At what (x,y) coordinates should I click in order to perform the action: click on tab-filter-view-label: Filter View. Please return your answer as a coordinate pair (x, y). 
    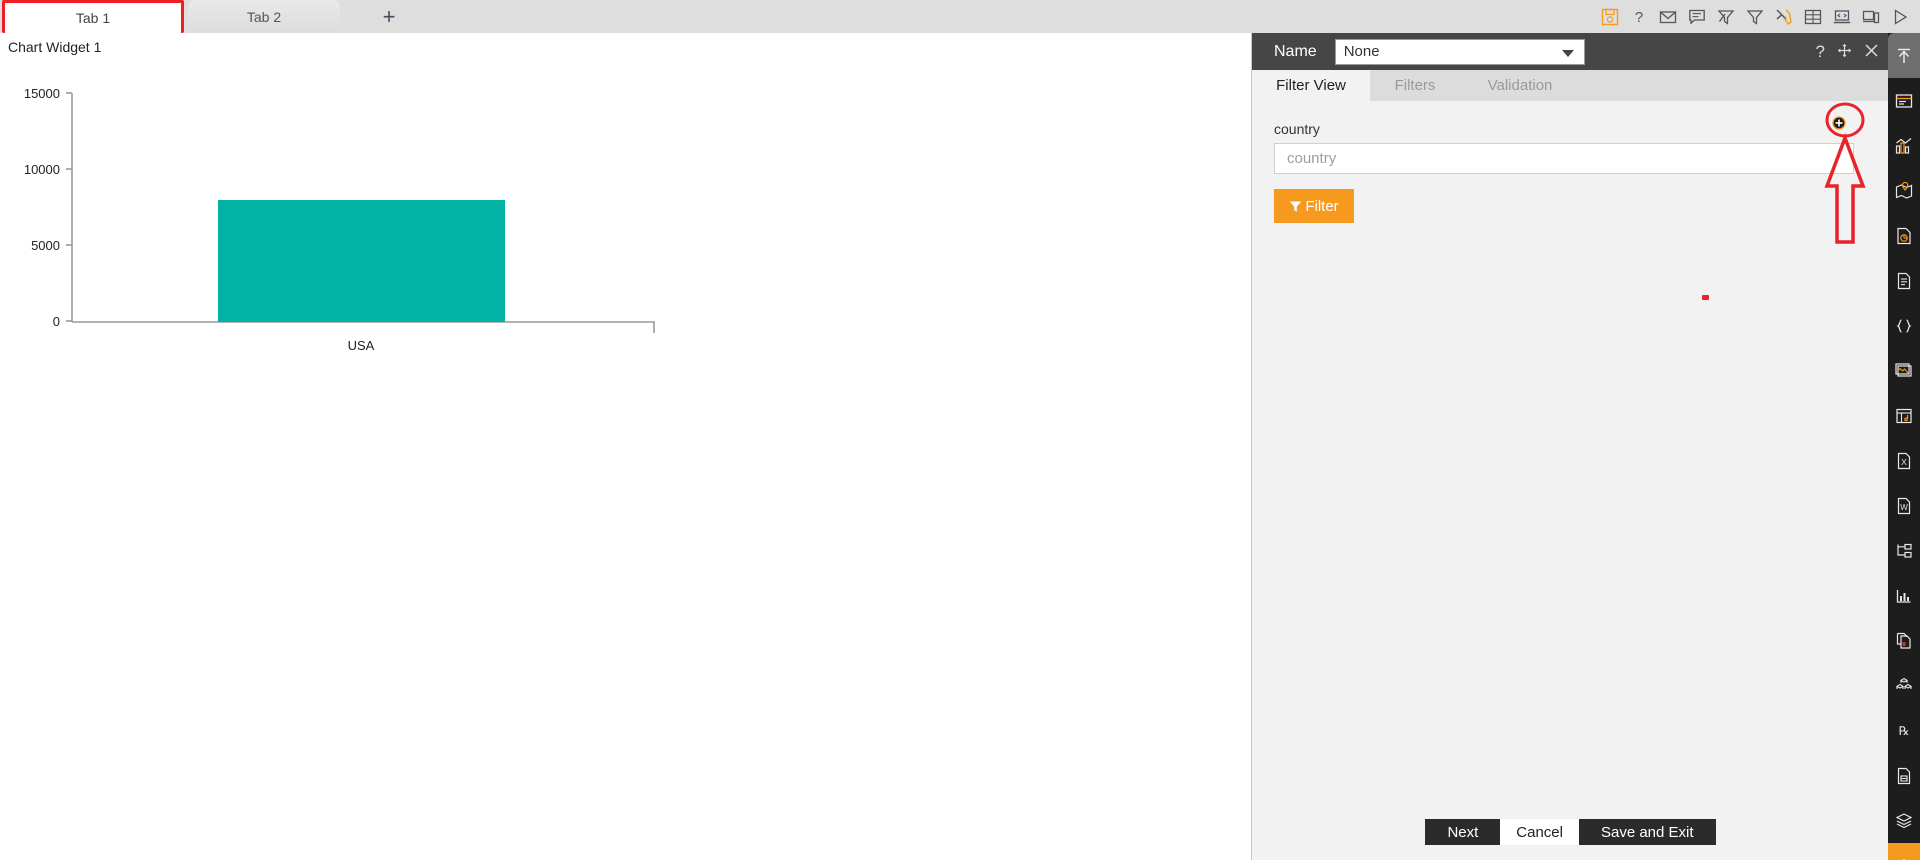
    Looking at the image, I should click on (1311, 85).